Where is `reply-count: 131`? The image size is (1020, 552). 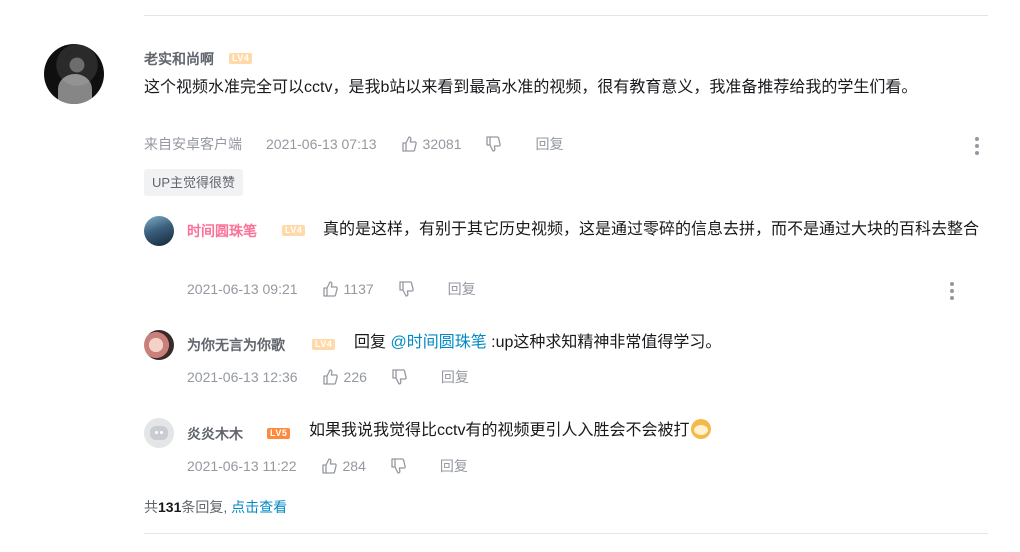
reply-count: 131 is located at coordinates (170, 507).